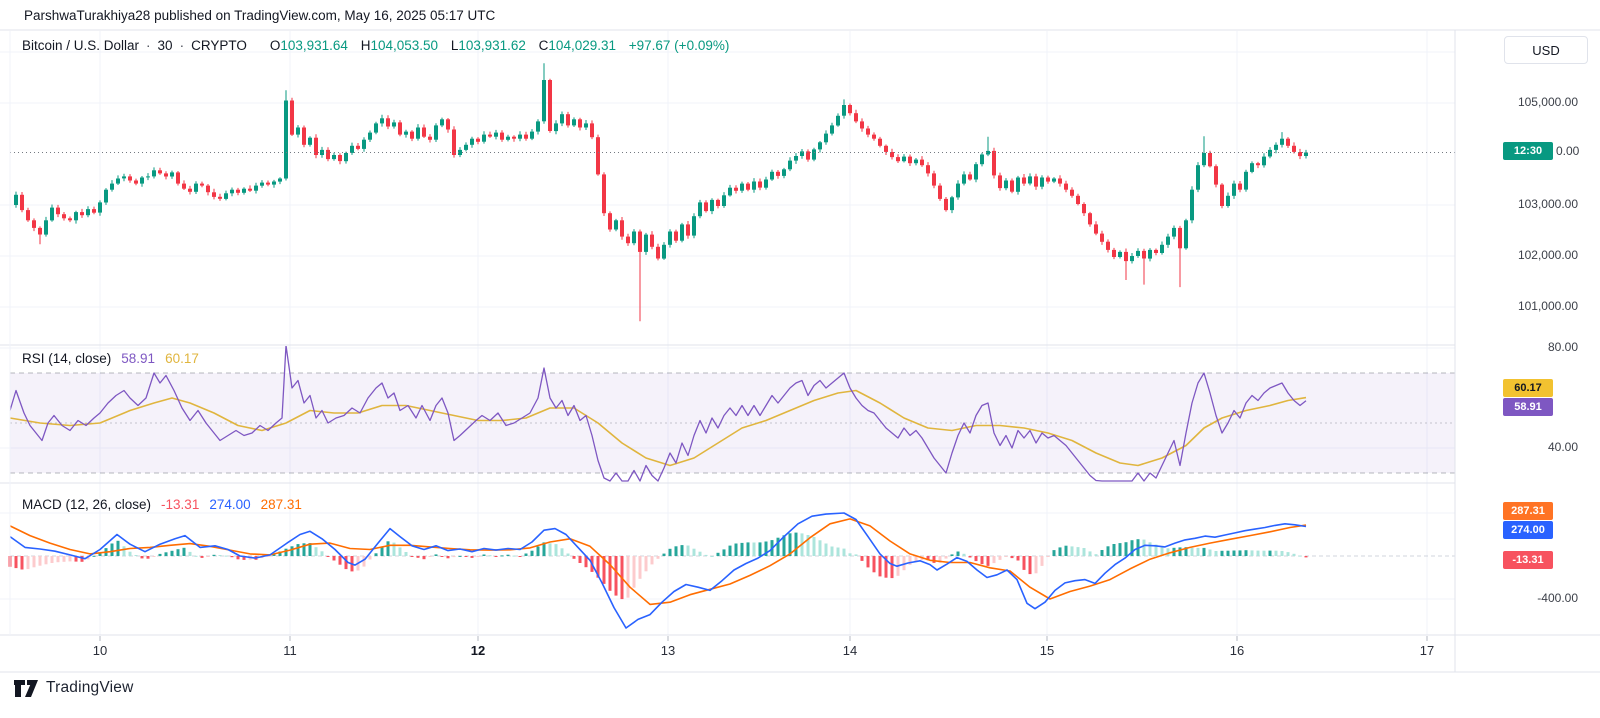  Describe the element at coordinates (86, 504) in the screenshot. I see `macd-legend-title: MACD (12, 26, close)` at that location.